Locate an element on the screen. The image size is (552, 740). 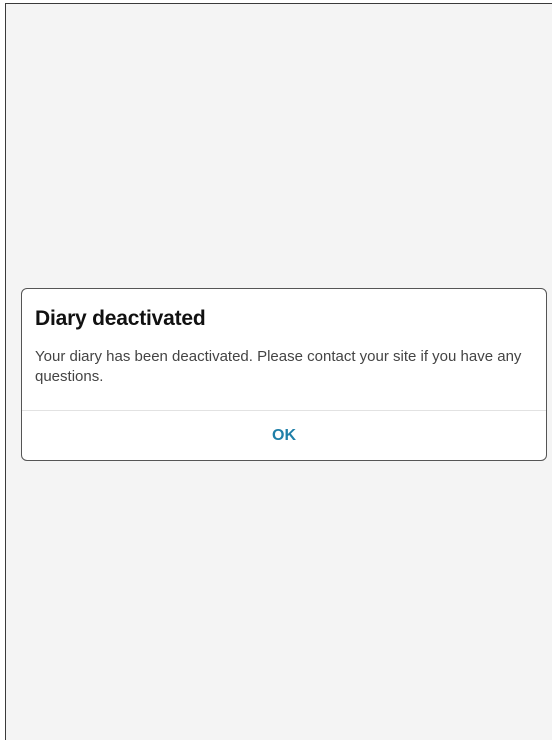
ok-button: OK is located at coordinates (284, 435).